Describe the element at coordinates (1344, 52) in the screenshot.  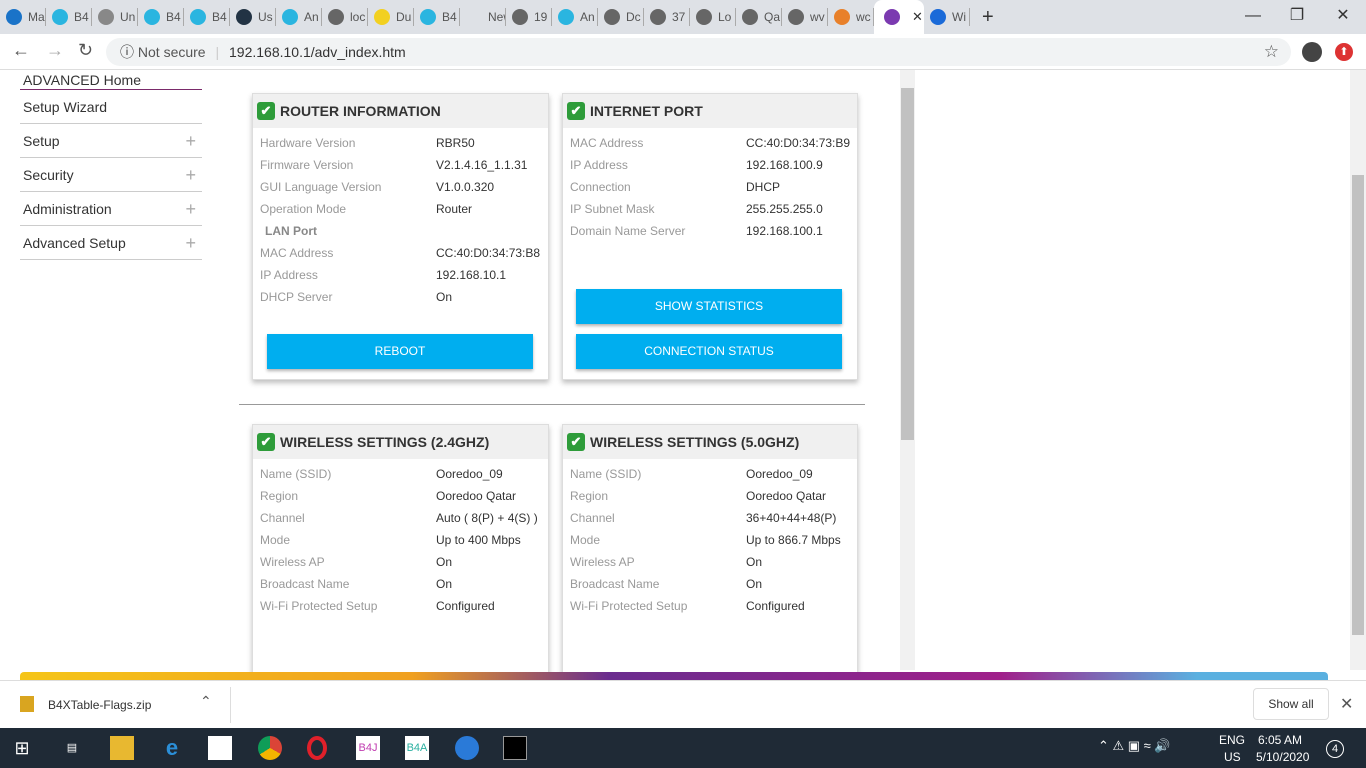
I see `extension-icon: ⬆` at that location.